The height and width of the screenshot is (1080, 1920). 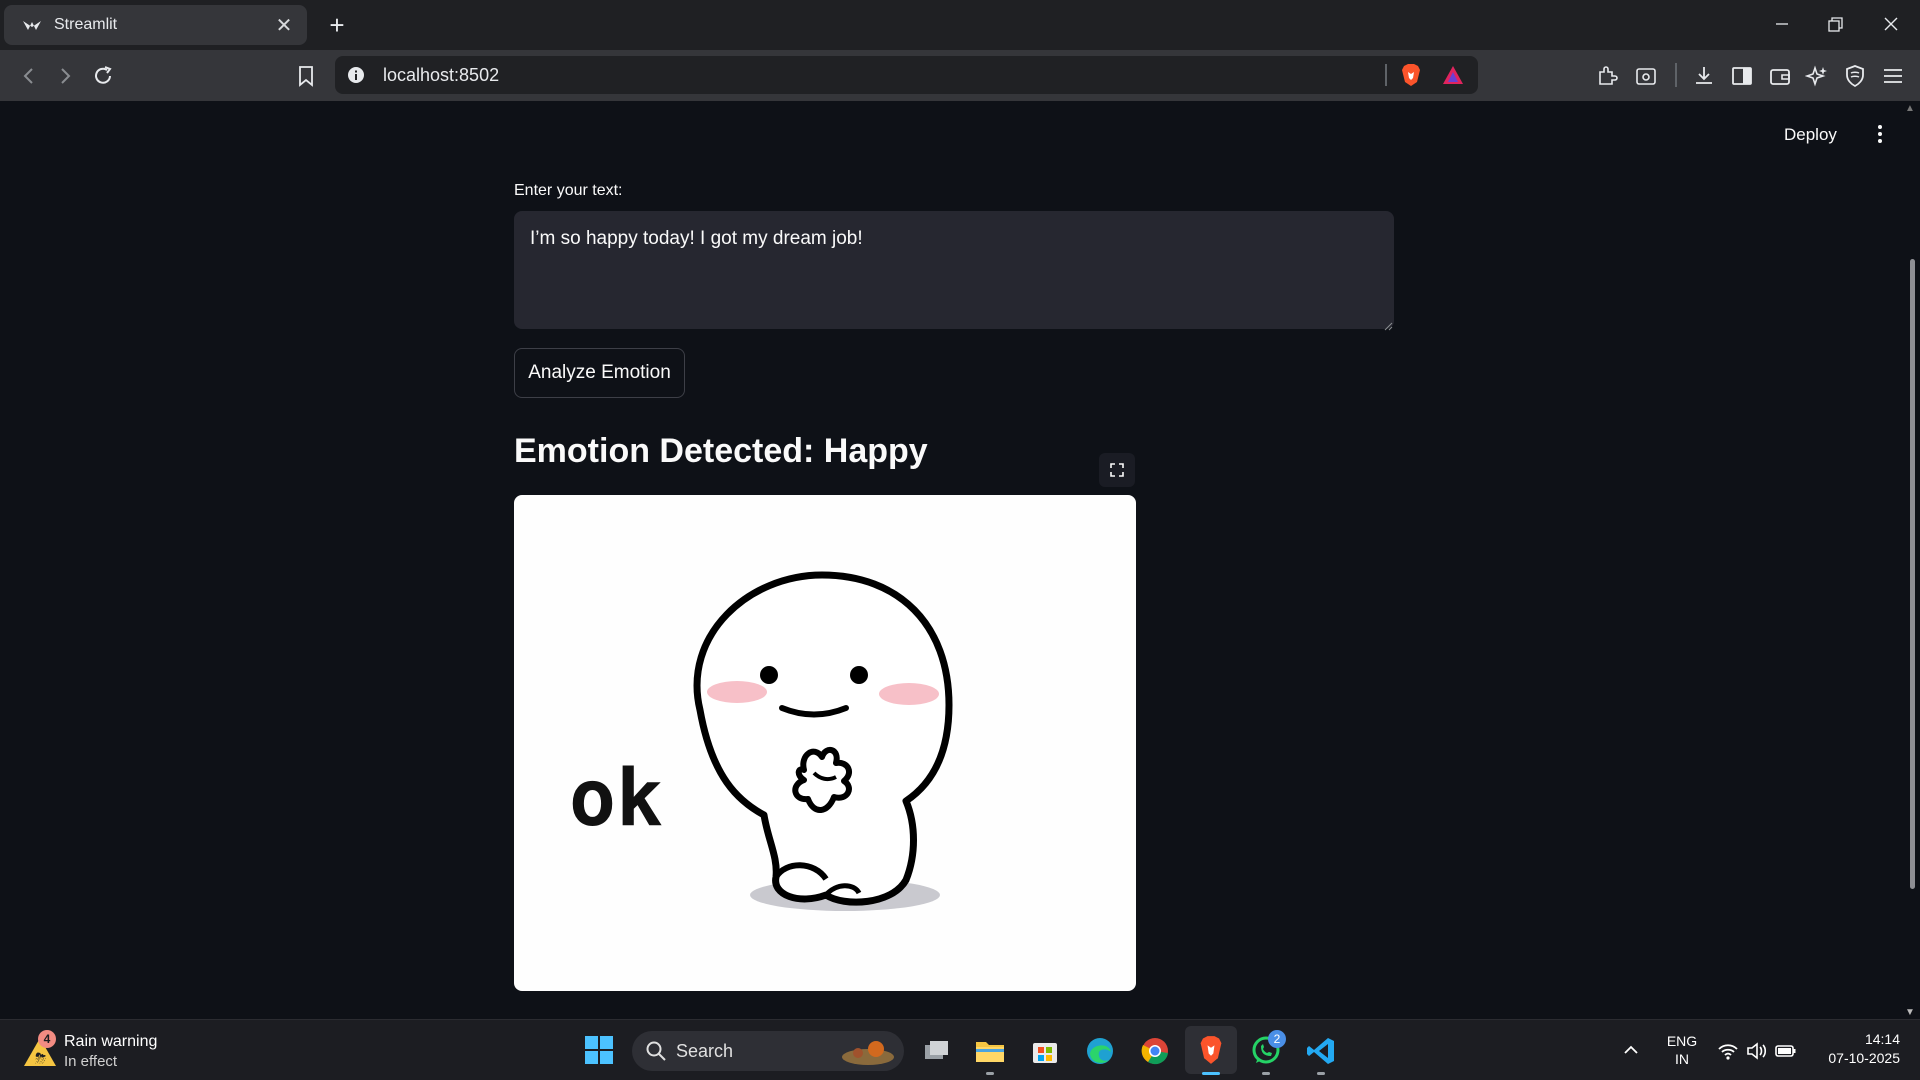 I want to click on edge-icon, so click(x=1100, y=1051).